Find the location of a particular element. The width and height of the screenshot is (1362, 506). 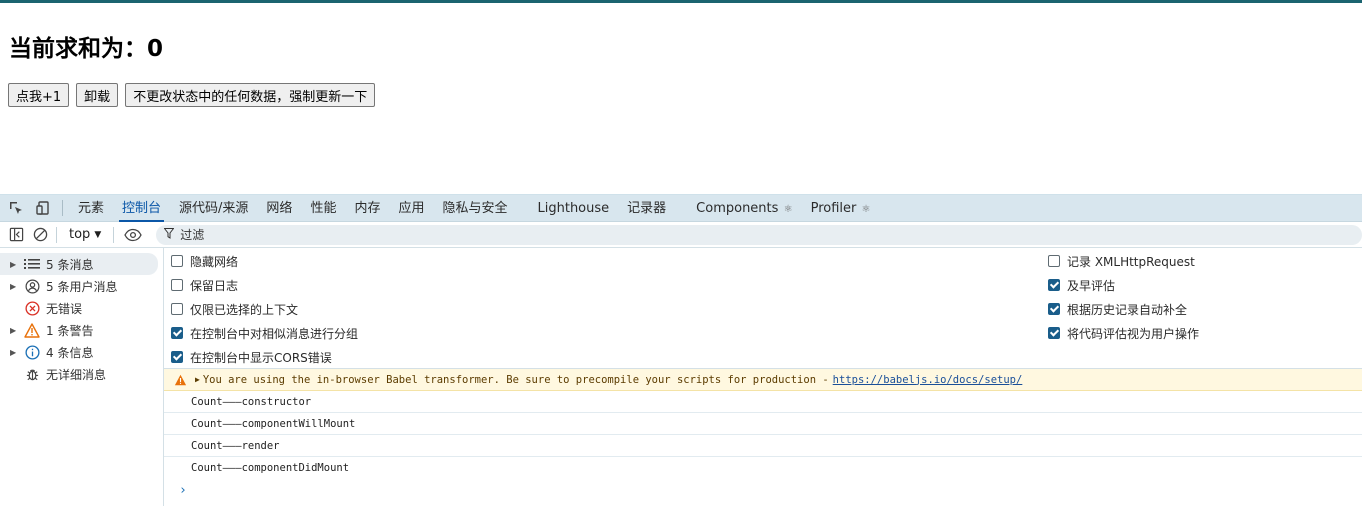

sidebar-item-errors: 无错误 is located at coordinates (81, 308).